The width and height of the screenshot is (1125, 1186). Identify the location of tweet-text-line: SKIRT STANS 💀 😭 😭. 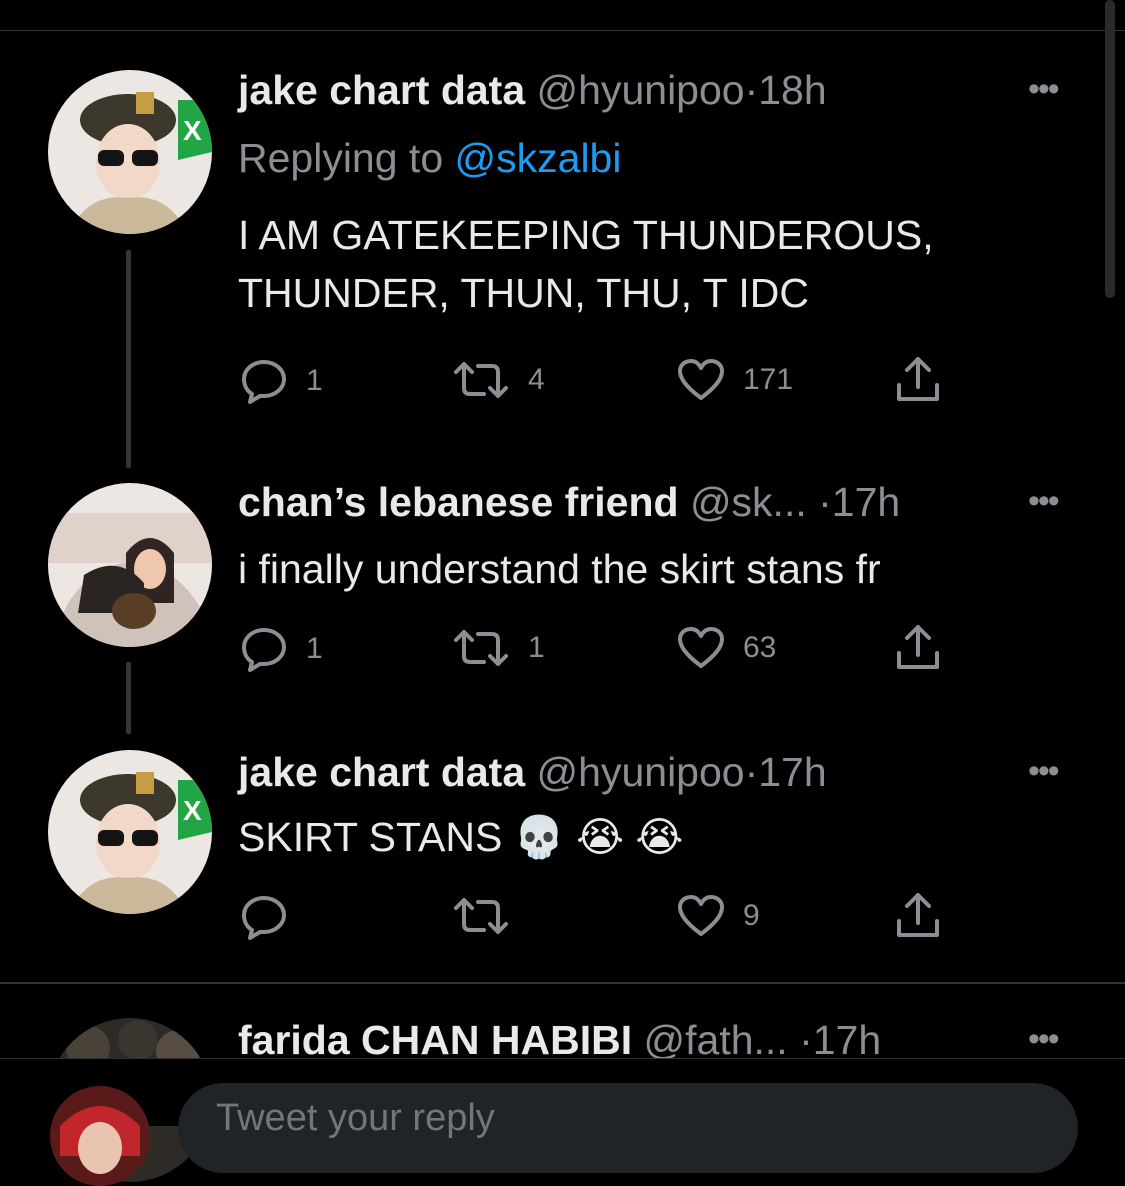
(461, 837).